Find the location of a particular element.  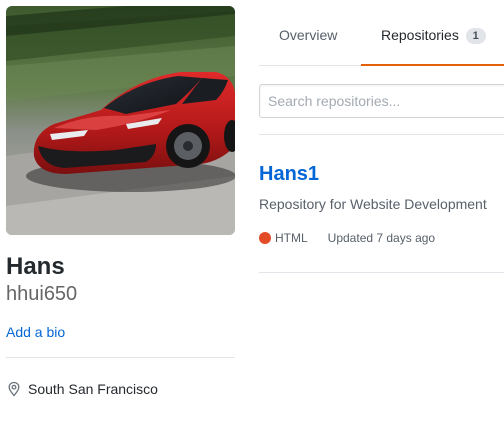

tab-overview-label: Overview is located at coordinates (308, 35).